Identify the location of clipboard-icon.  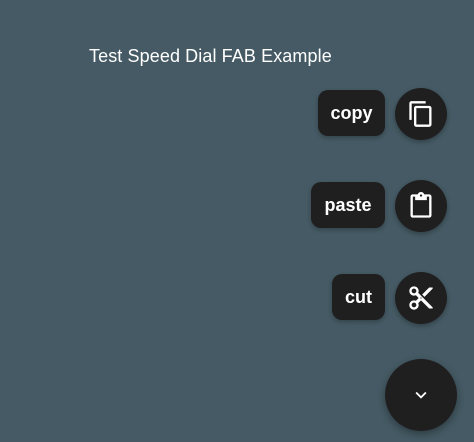
(421, 205).